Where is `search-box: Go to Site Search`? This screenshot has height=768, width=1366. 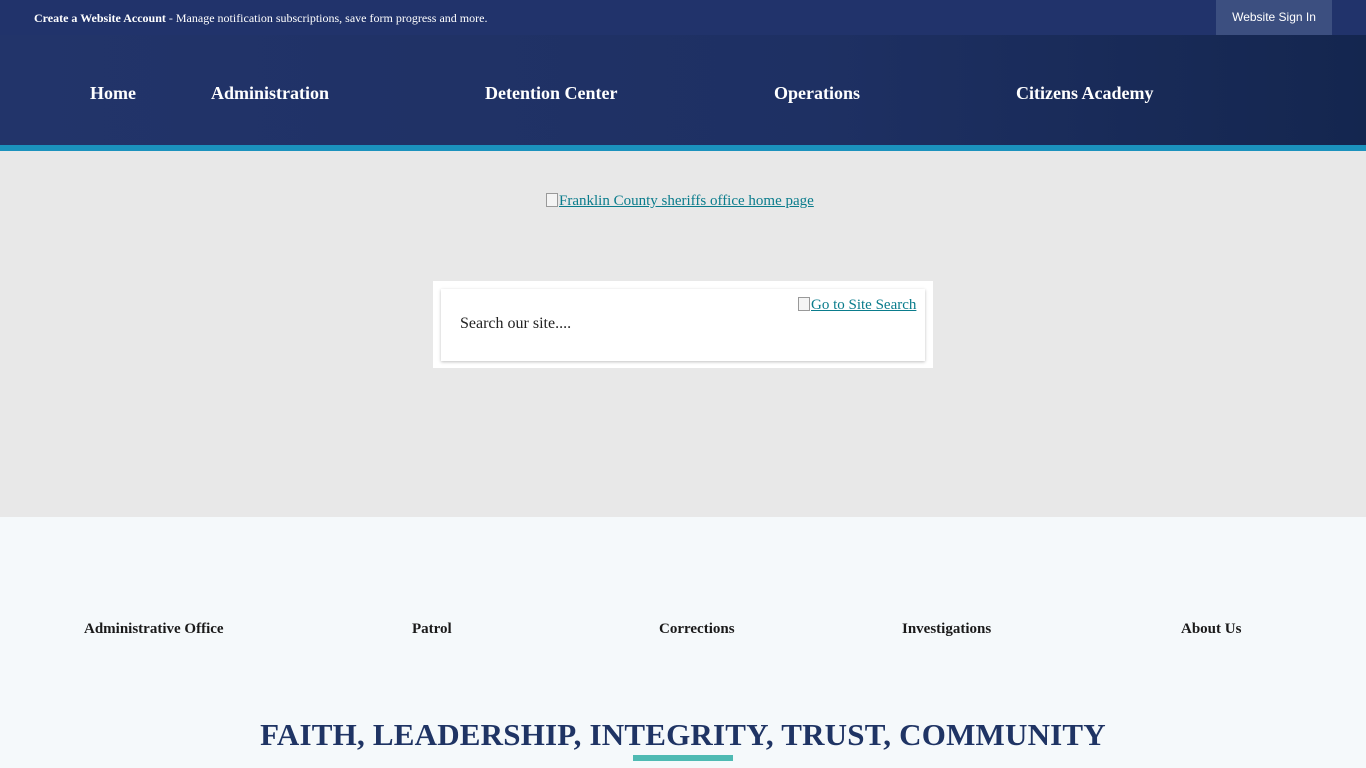
search-box: Go to Site Search is located at coordinates (683, 325).